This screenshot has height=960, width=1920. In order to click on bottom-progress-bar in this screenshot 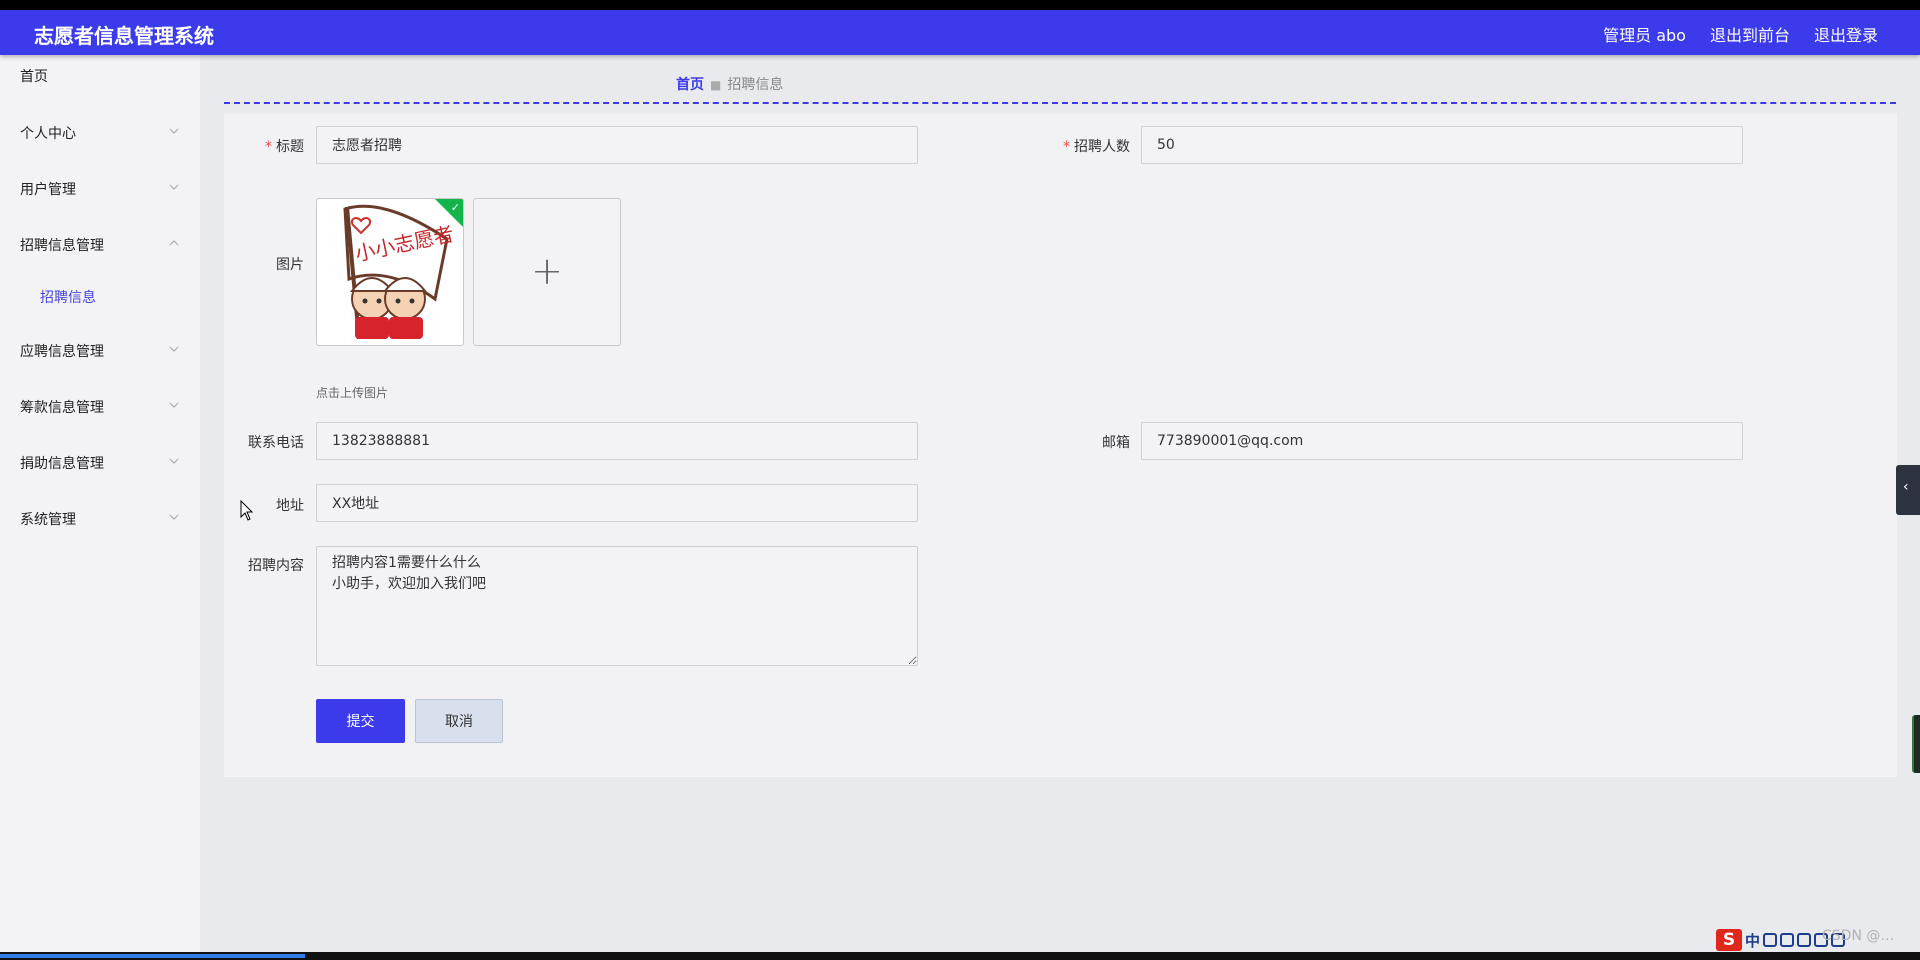, I will do `click(960, 956)`.